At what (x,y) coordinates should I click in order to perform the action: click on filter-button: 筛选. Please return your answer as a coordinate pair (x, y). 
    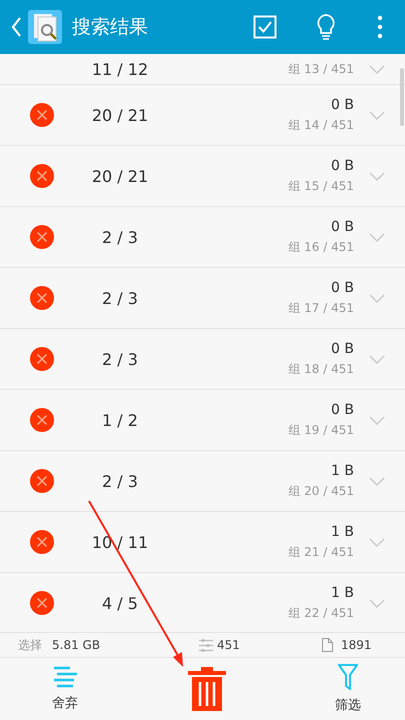
    Looking at the image, I should click on (348, 689).